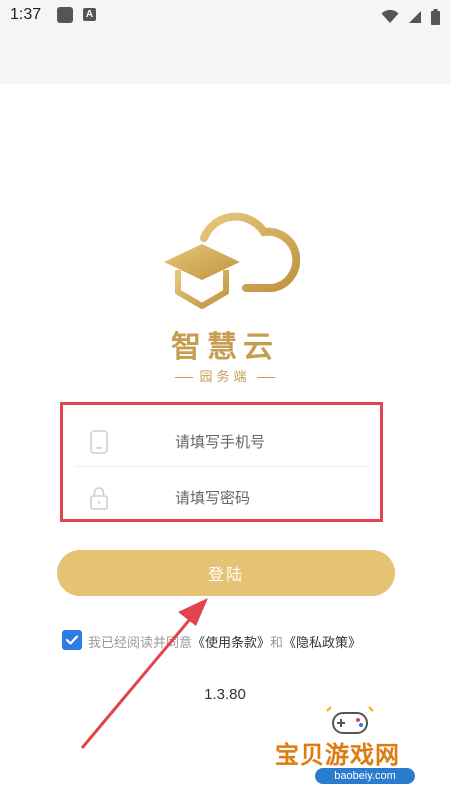 The width and height of the screenshot is (450, 800). Describe the element at coordinates (226, 573) in the screenshot. I see `login-button: 登陆` at that location.